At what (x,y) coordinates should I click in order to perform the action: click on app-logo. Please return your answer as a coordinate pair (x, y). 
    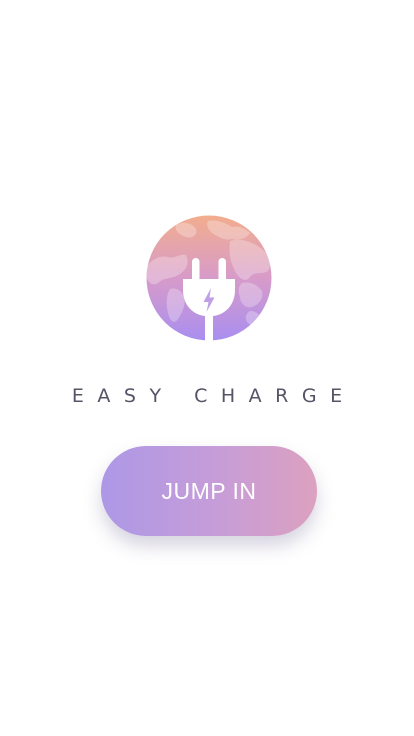
    Looking at the image, I should click on (209, 278).